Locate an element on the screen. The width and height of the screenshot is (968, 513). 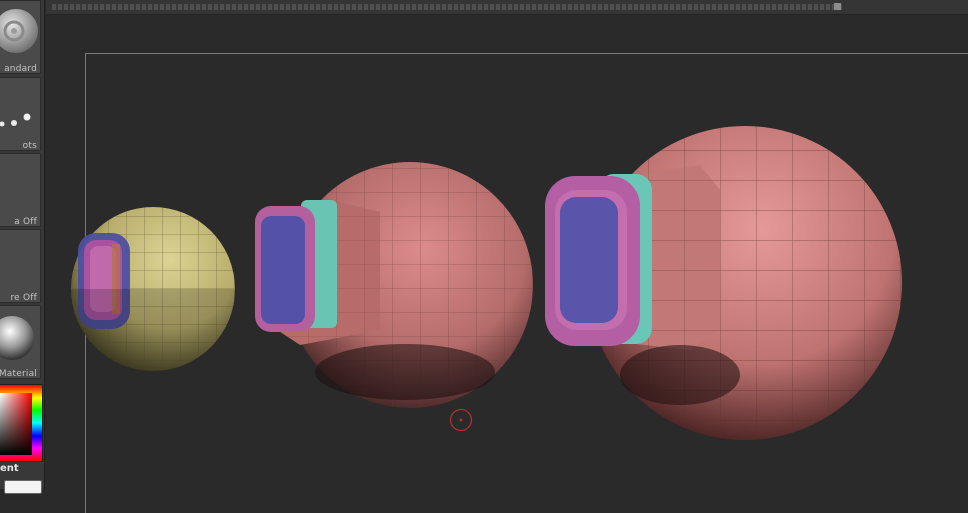
slot-label: andard is located at coordinates (20, 69).